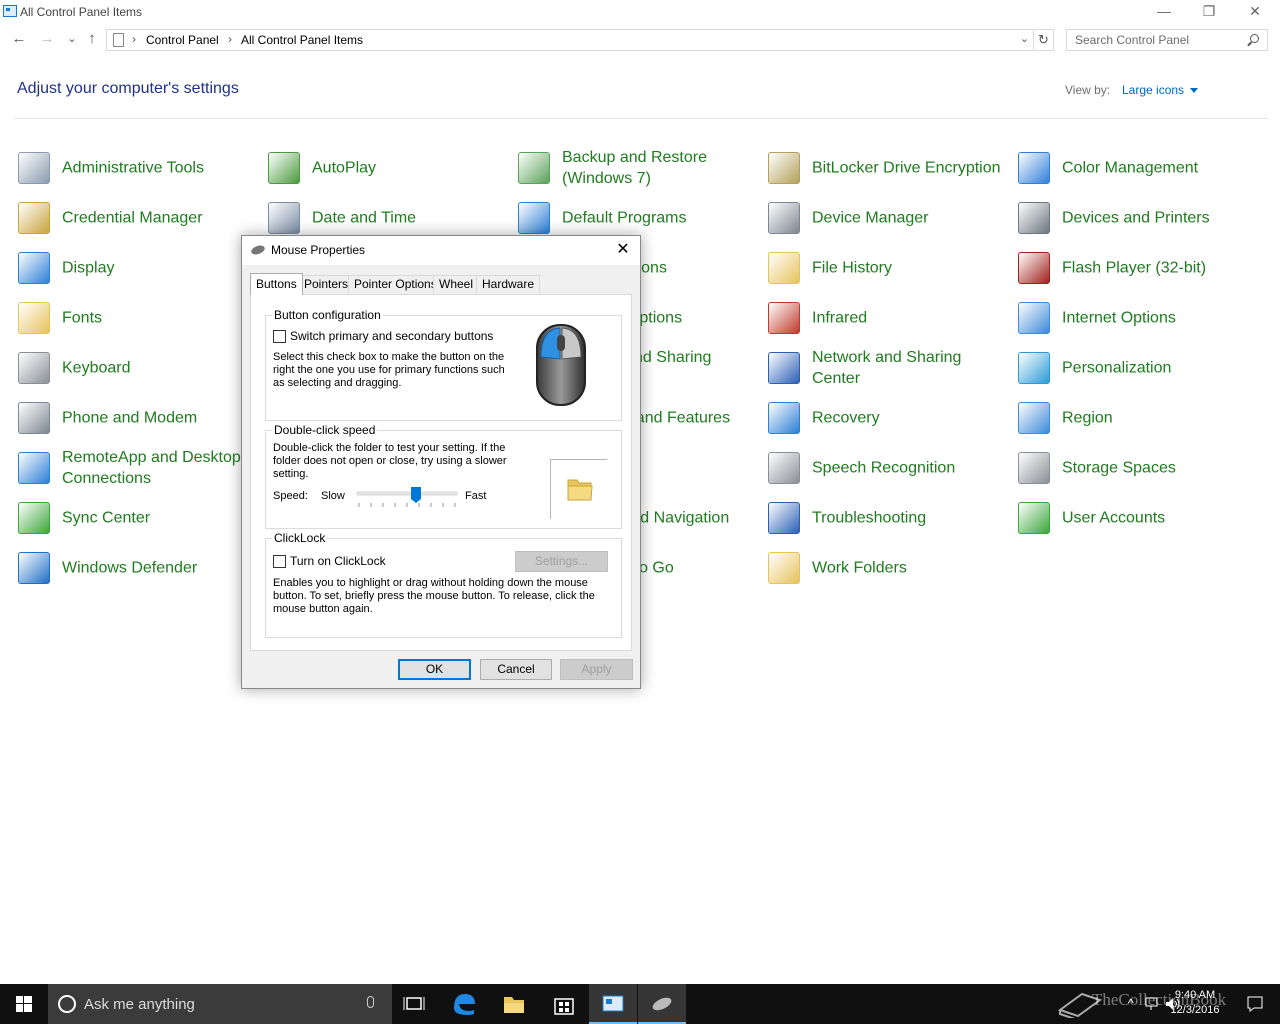 The width and height of the screenshot is (1280, 1024). Describe the element at coordinates (534, 218) in the screenshot. I see `default-programs-icon` at that location.